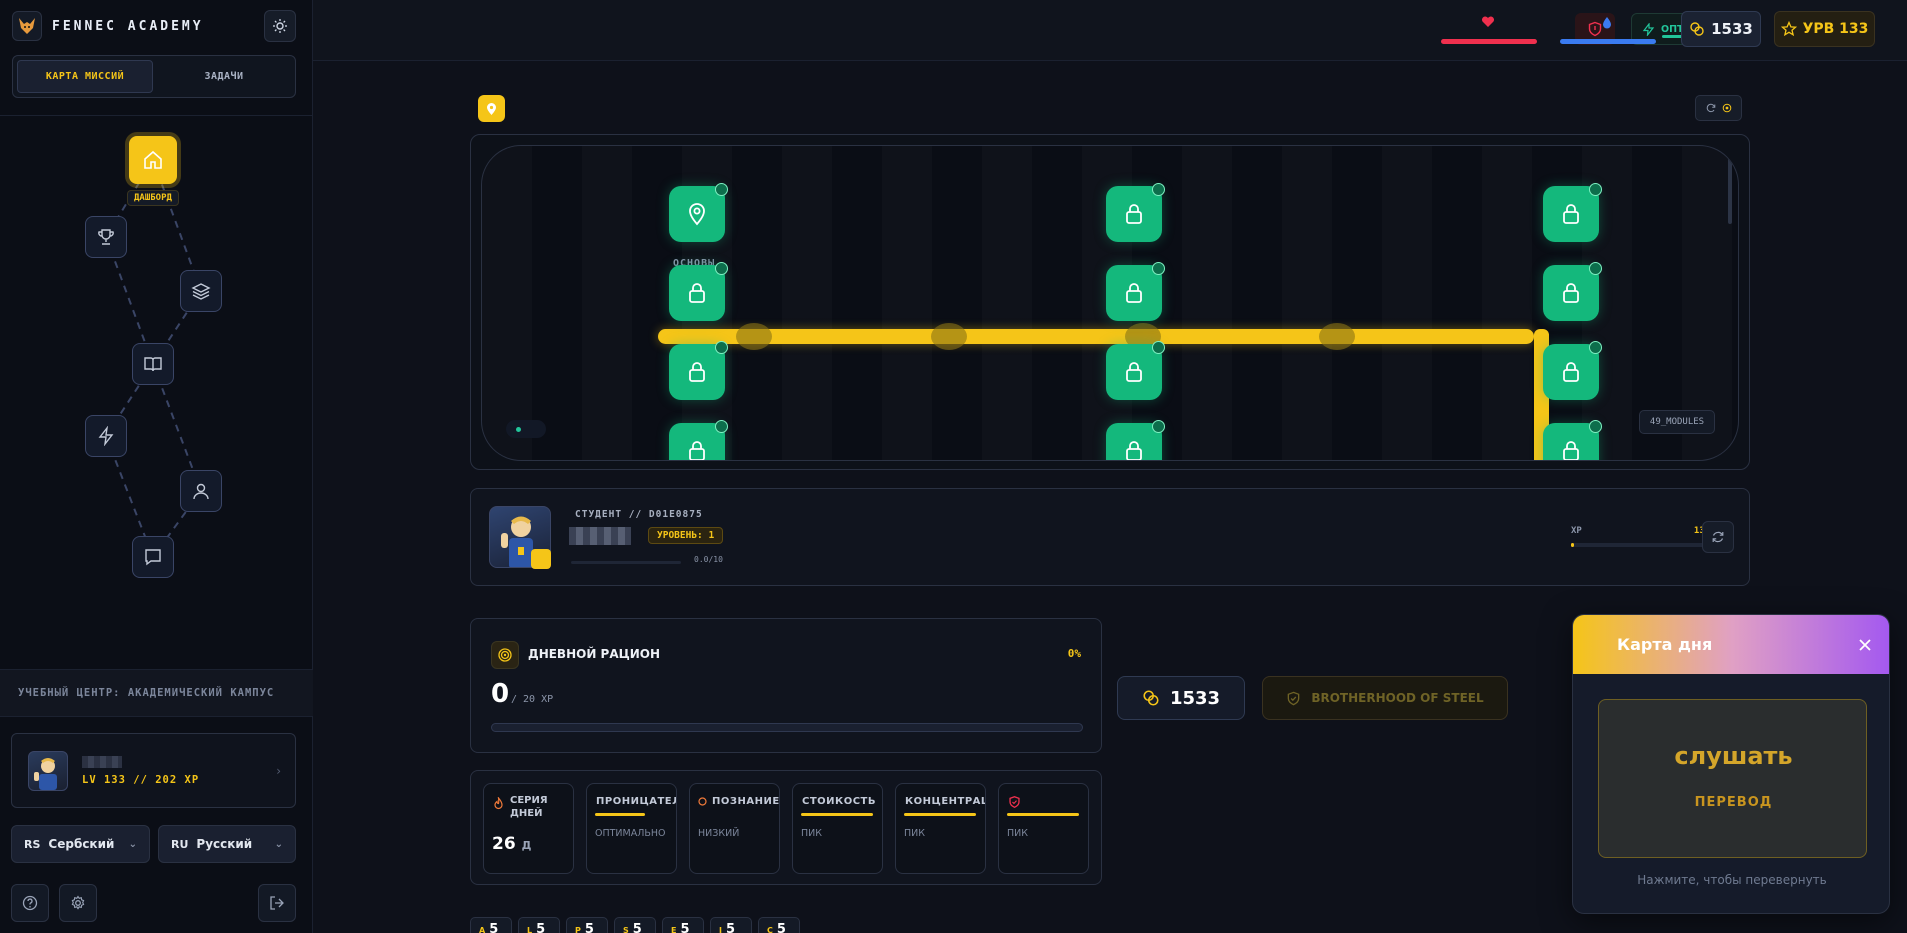  What do you see at coordinates (201, 491) in the screenshot?
I see `nav-profile-button` at bounding box center [201, 491].